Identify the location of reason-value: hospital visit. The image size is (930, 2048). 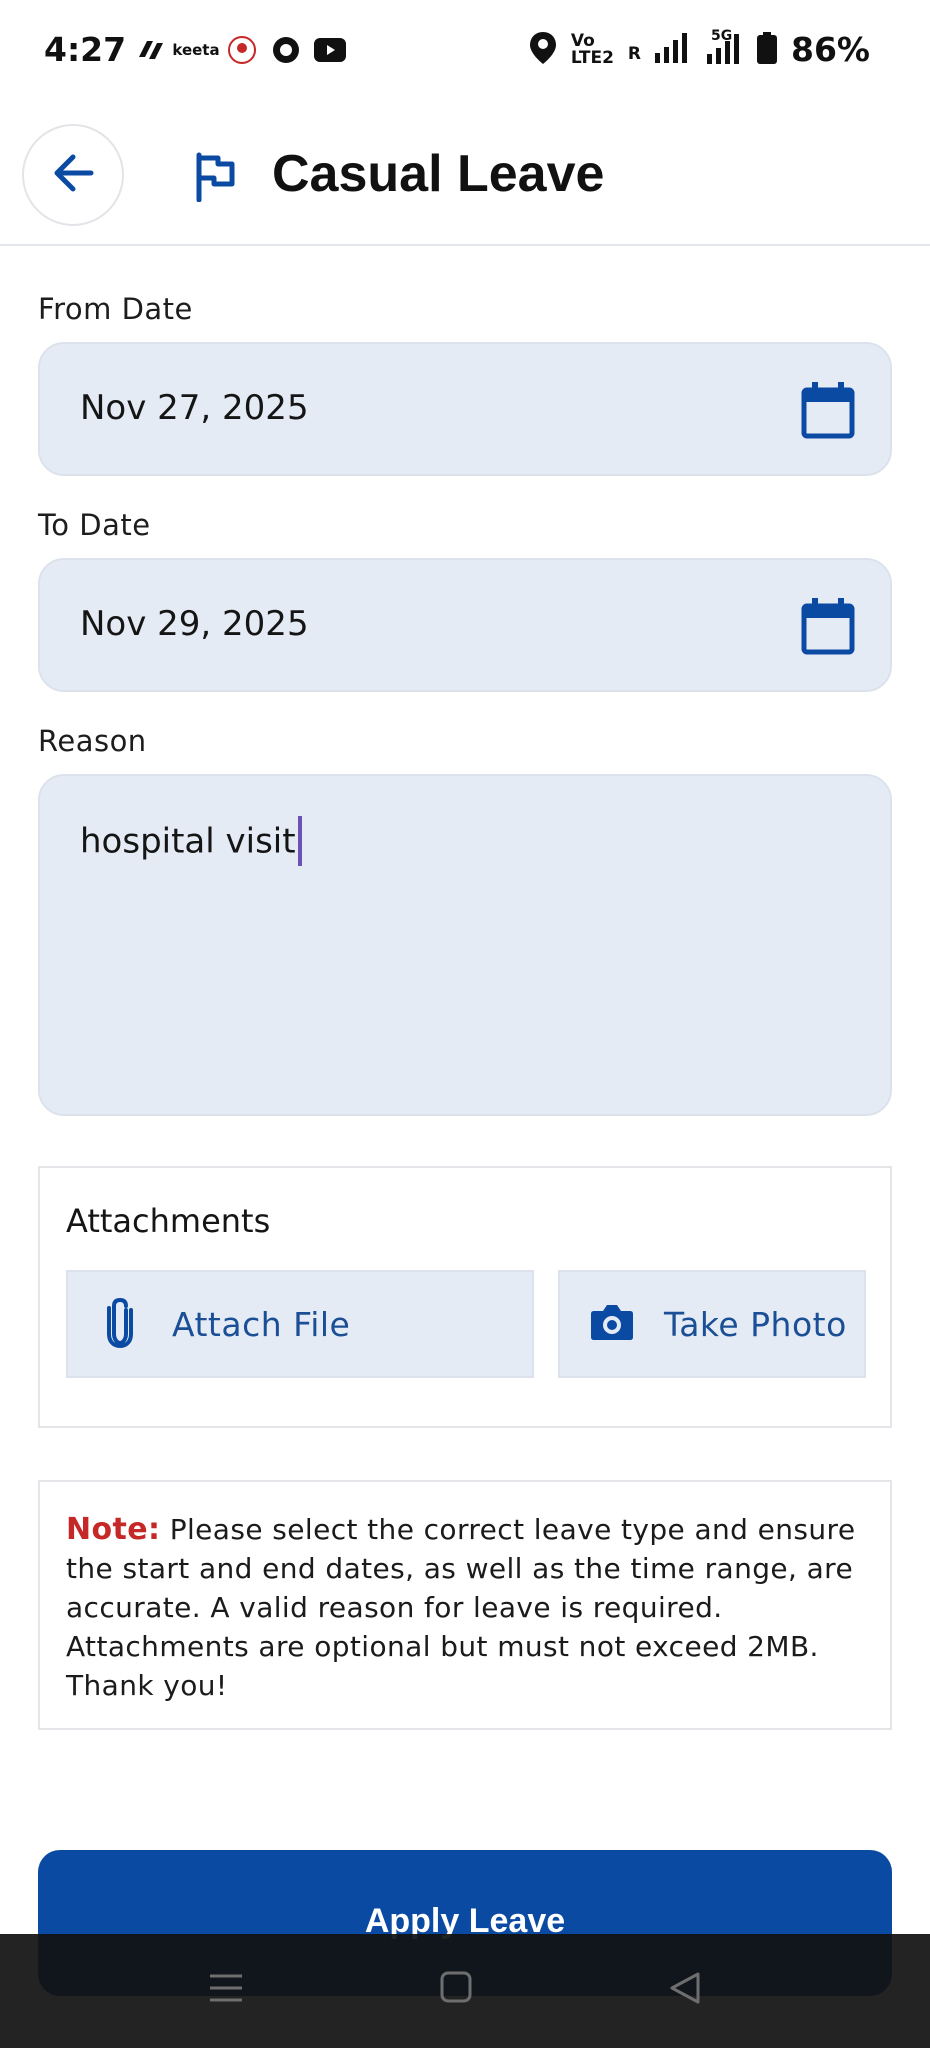
(188, 841).